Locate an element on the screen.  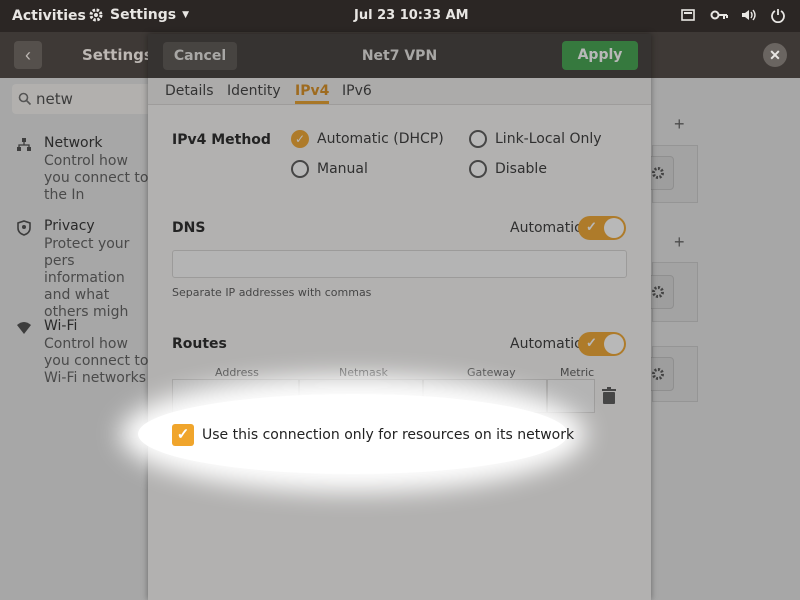
ipv4-method-label: IPv4 Method is located at coordinates (221, 140).